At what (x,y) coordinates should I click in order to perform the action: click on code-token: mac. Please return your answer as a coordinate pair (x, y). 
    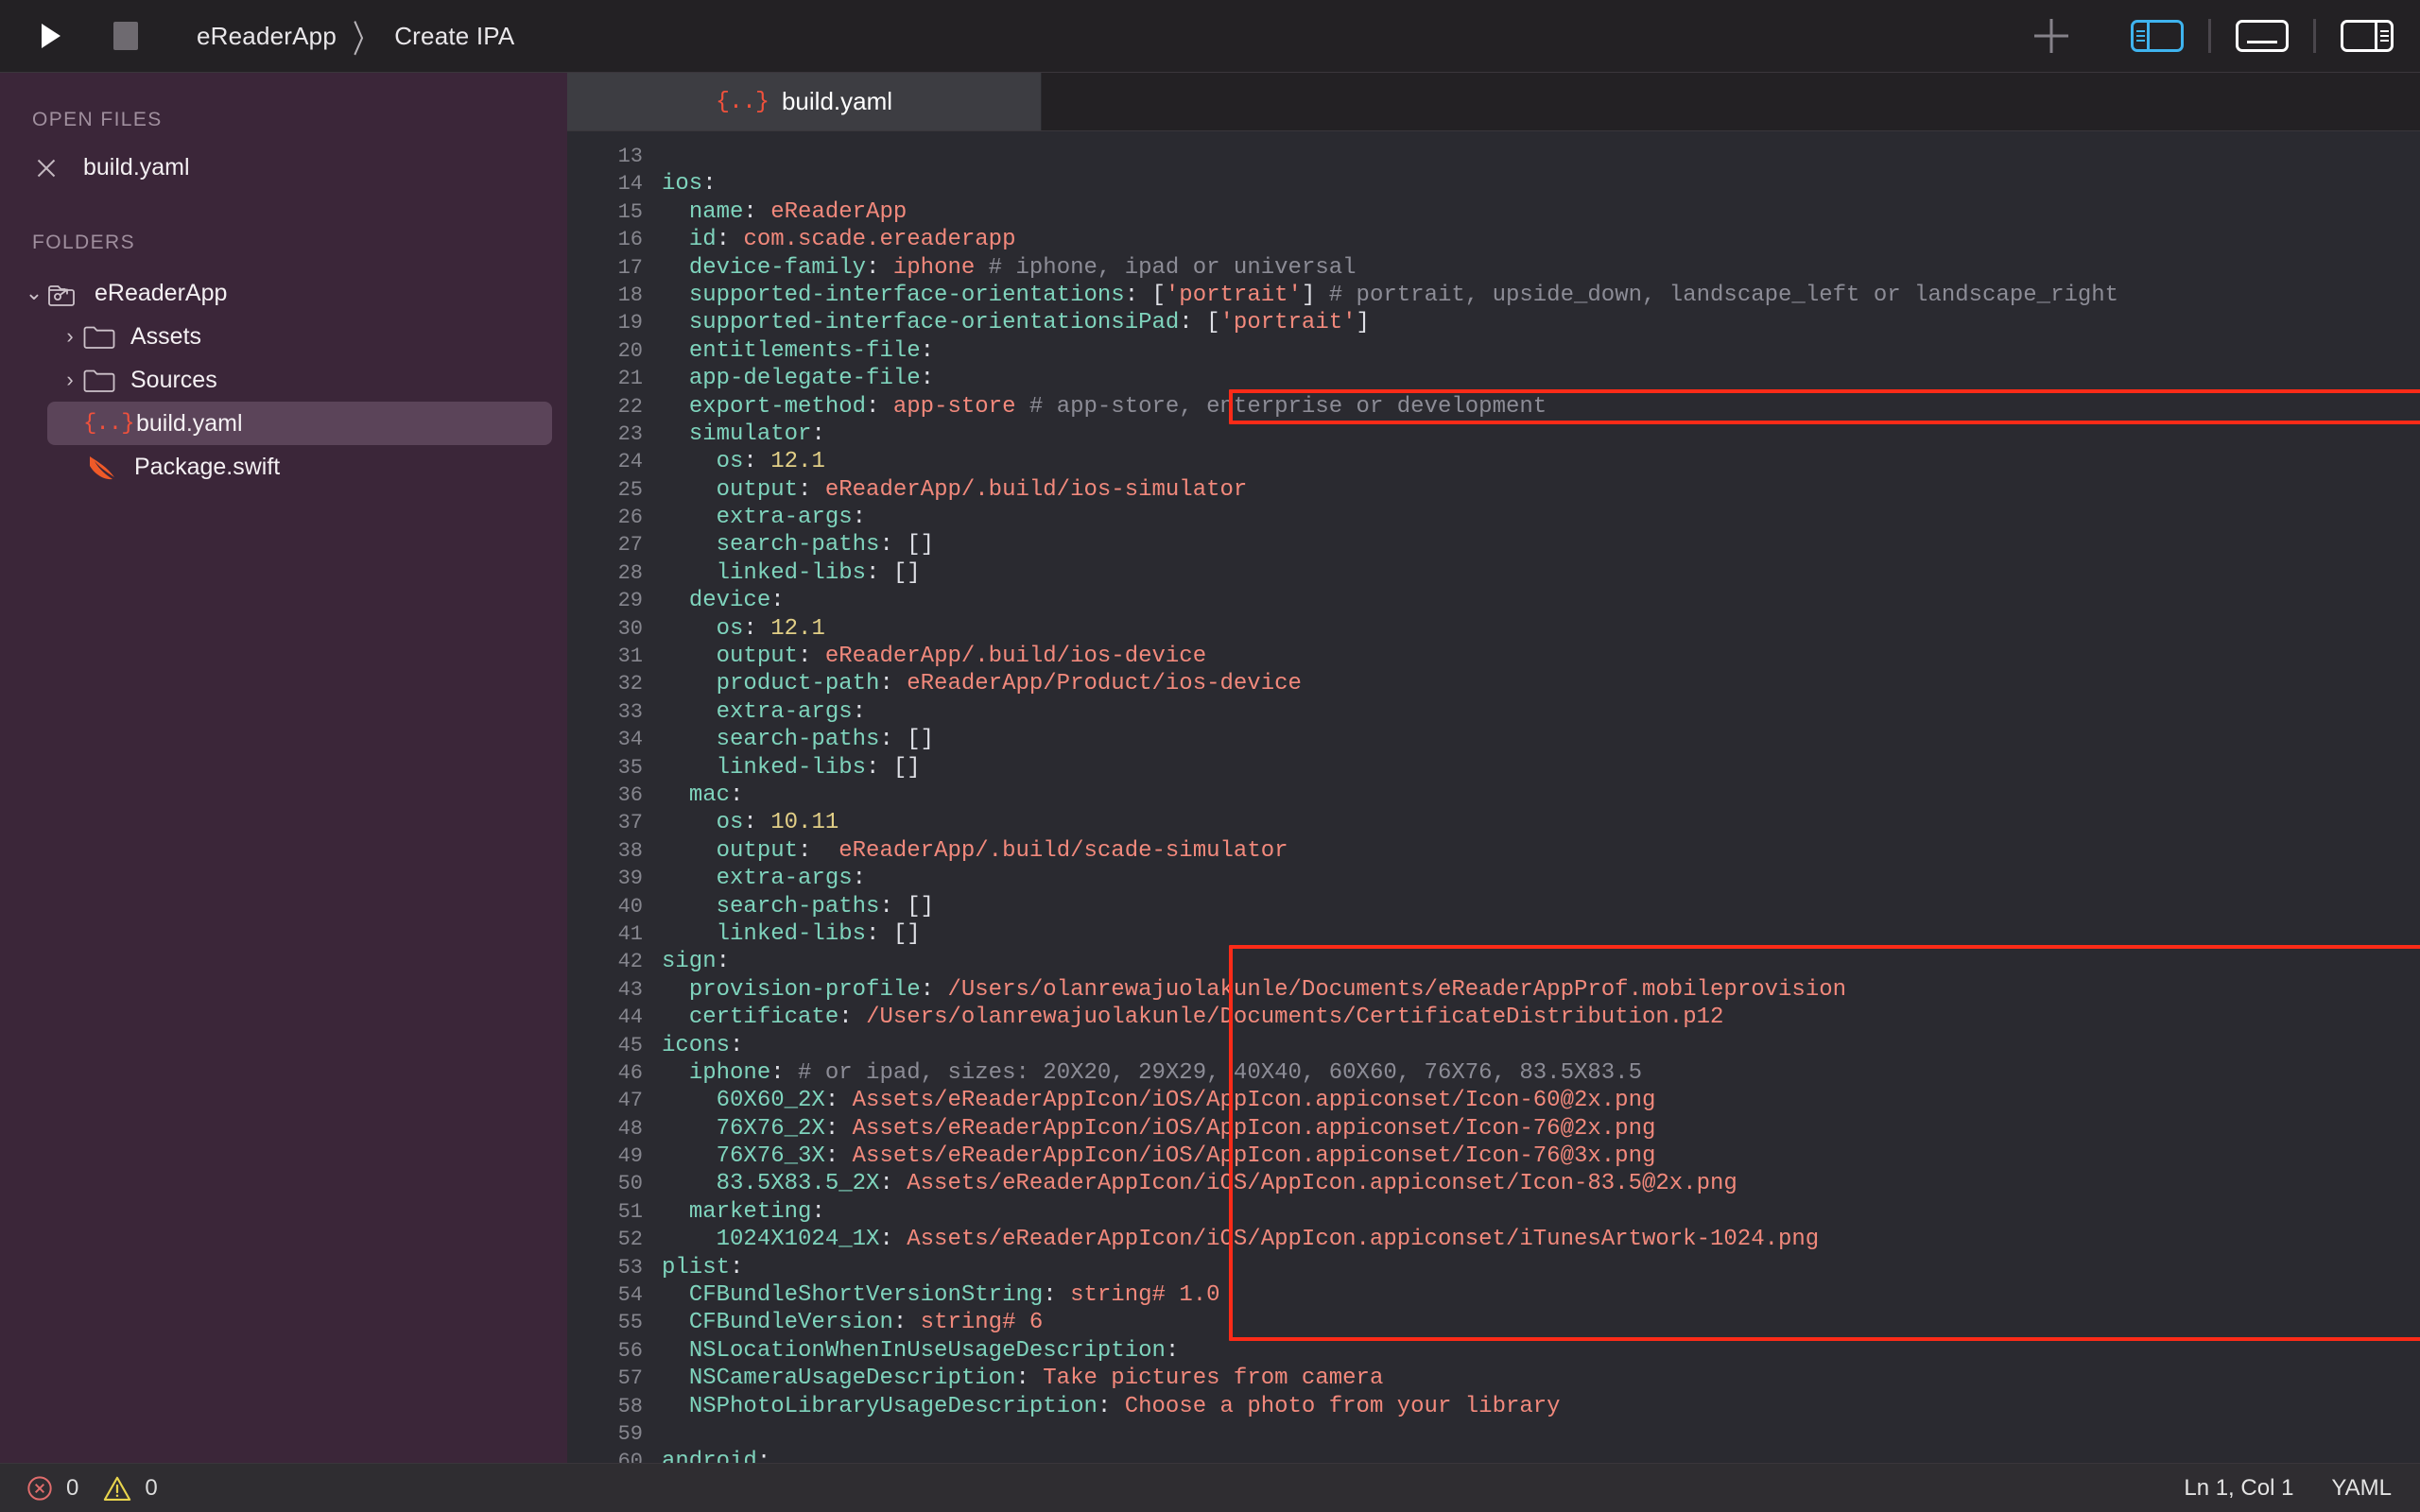
    Looking at the image, I should click on (710, 795).